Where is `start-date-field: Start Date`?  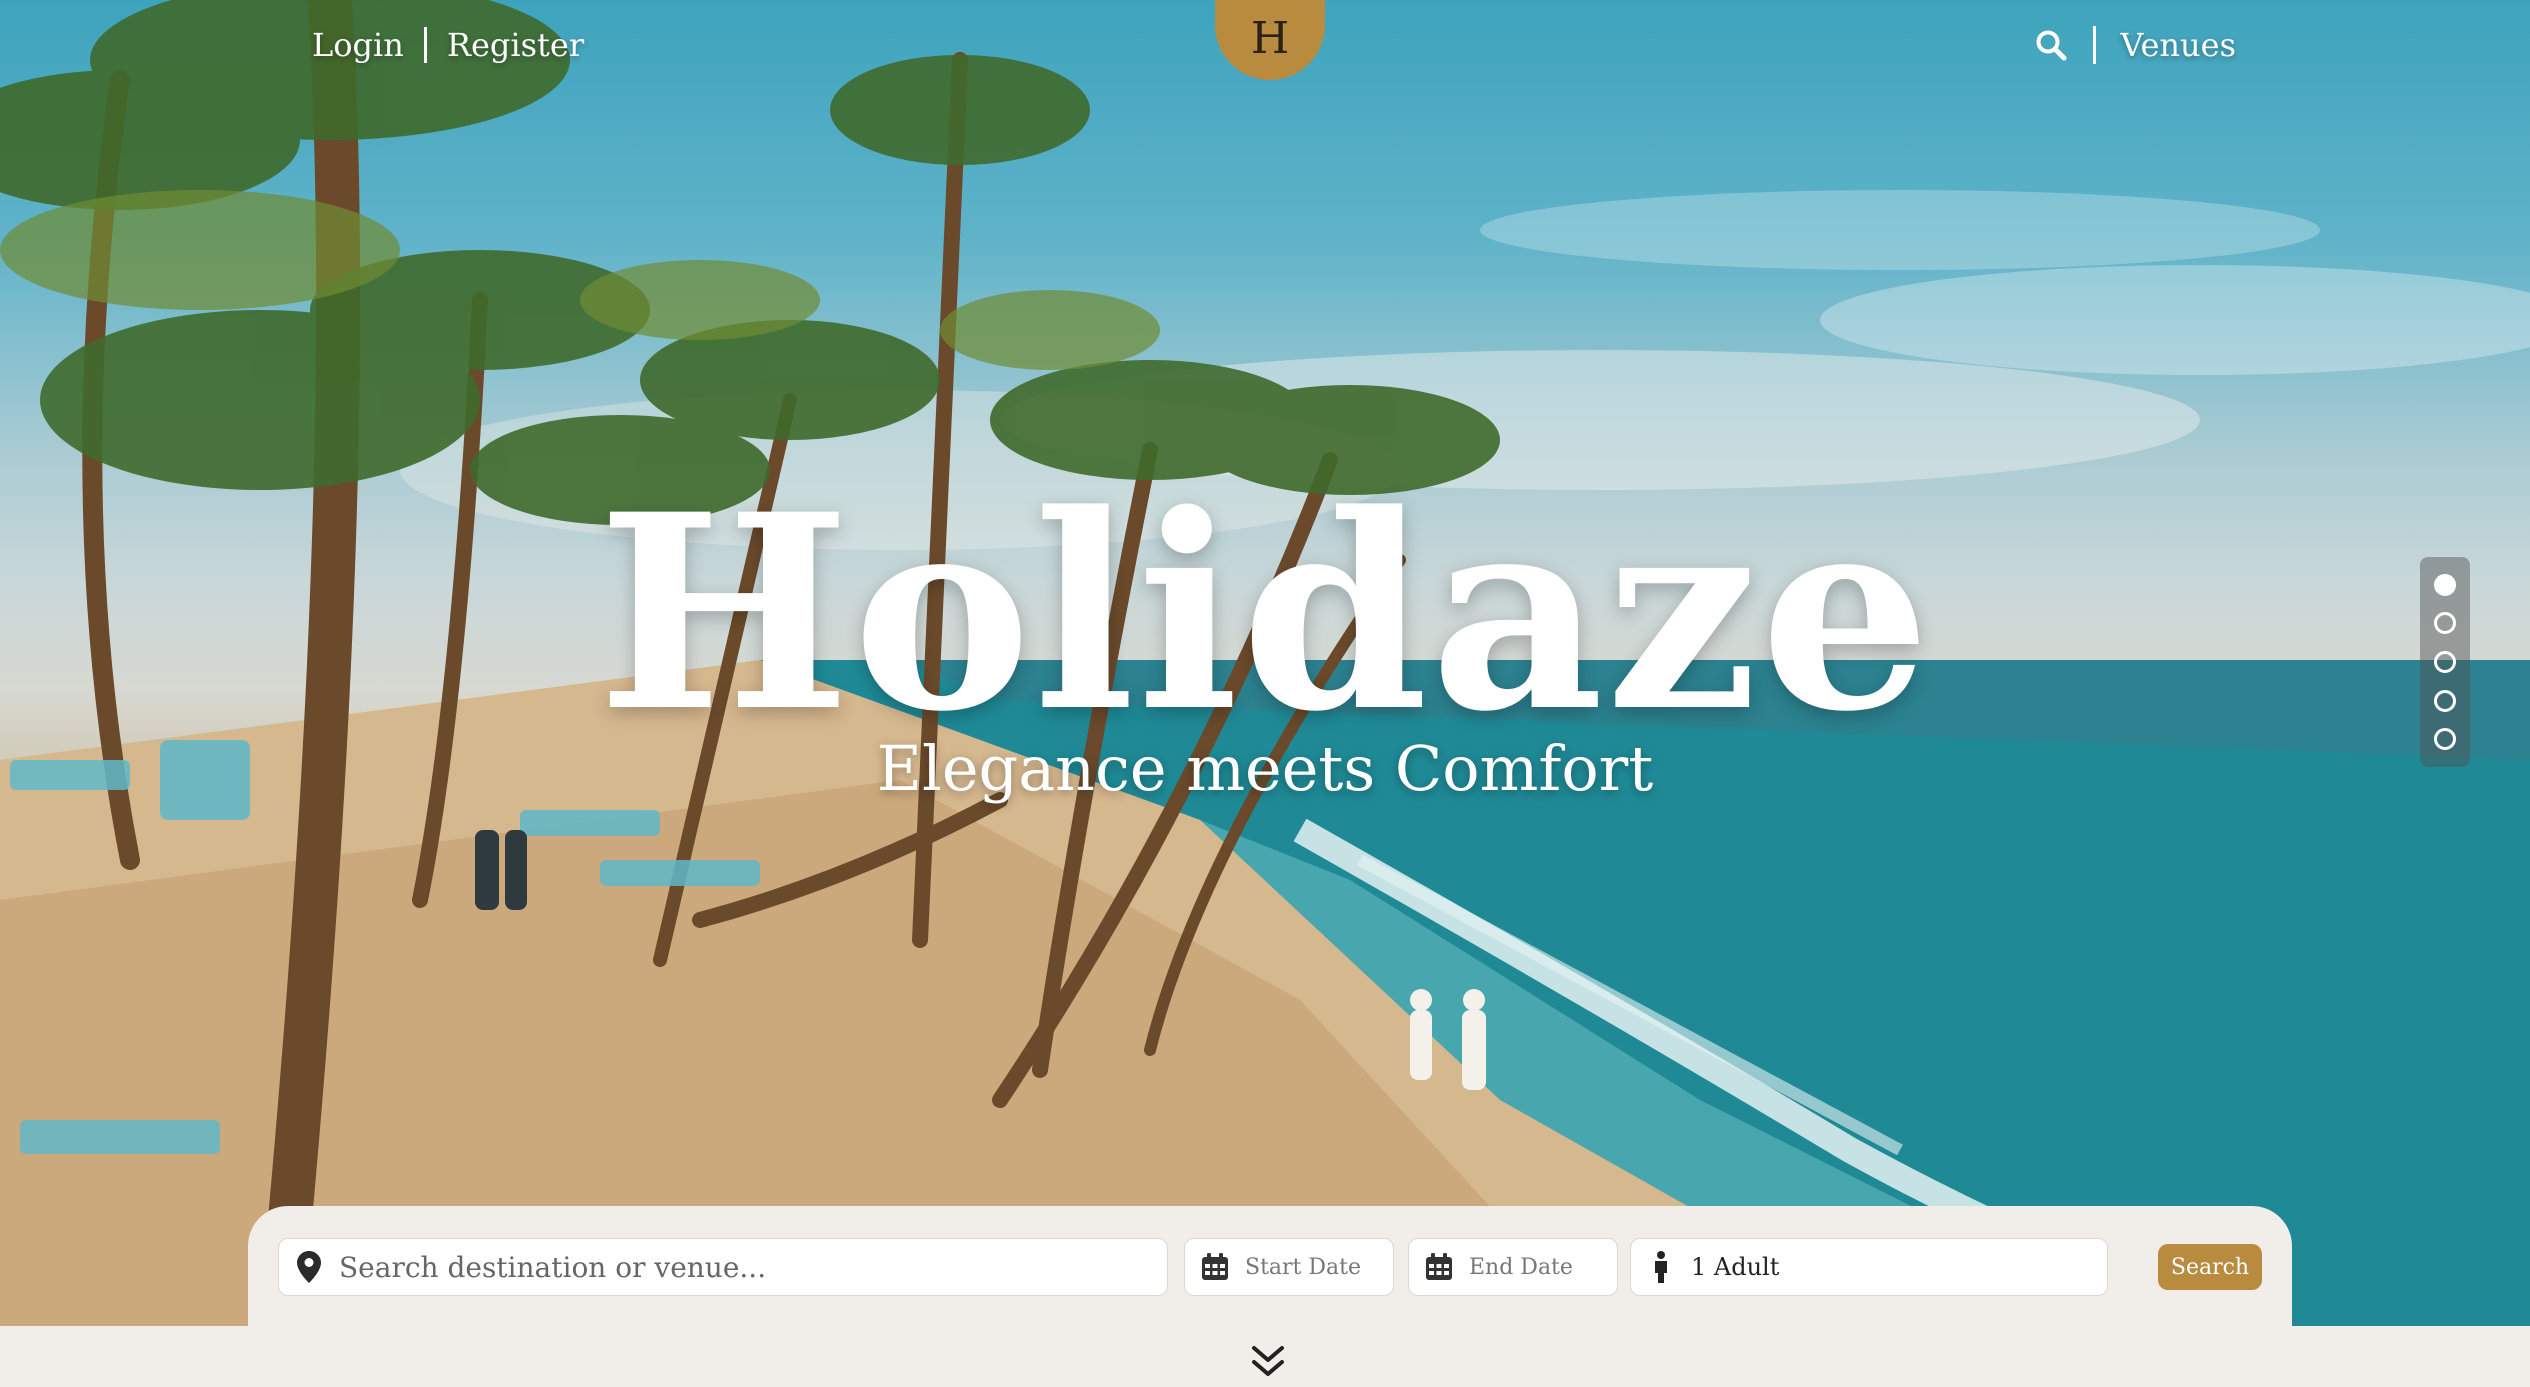
start-date-field: Start Date is located at coordinates (1289, 1267).